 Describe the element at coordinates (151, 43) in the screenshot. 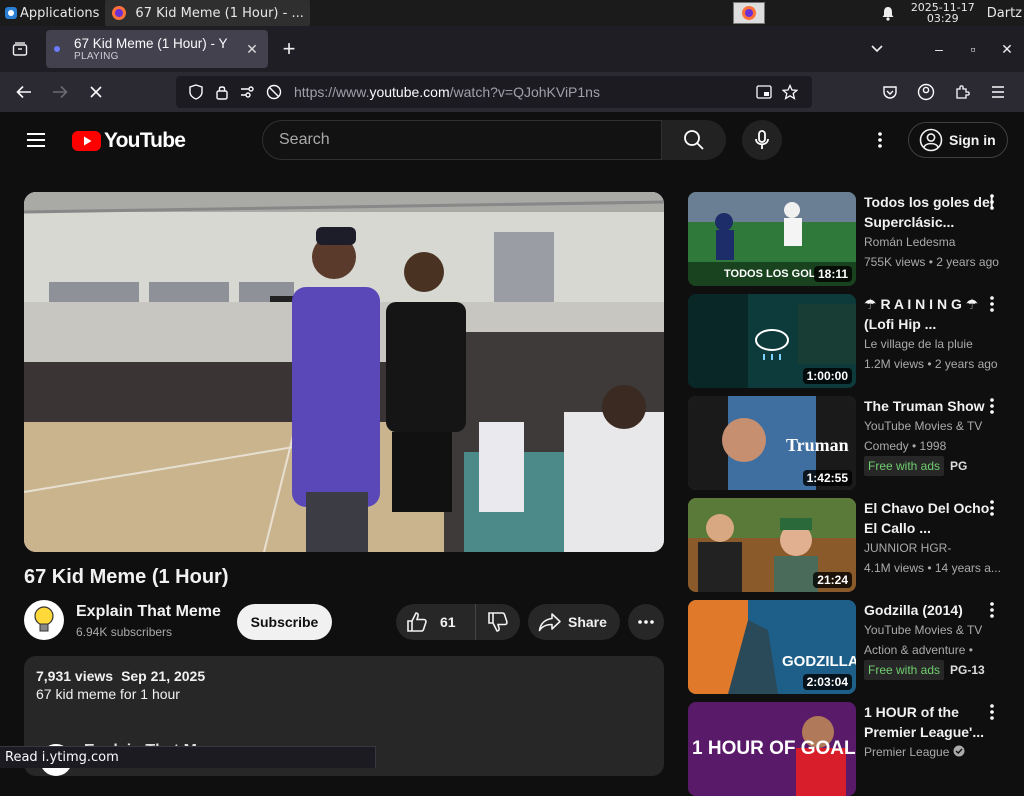

I see `tab-title: 67 Kid Meme (1 Hour) - Y` at that location.